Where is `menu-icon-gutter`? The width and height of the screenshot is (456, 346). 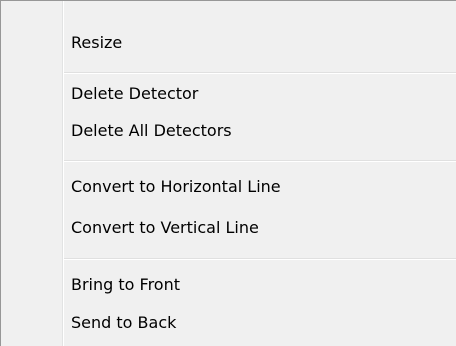 menu-icon-gutter is located at coordinates (31, 173).